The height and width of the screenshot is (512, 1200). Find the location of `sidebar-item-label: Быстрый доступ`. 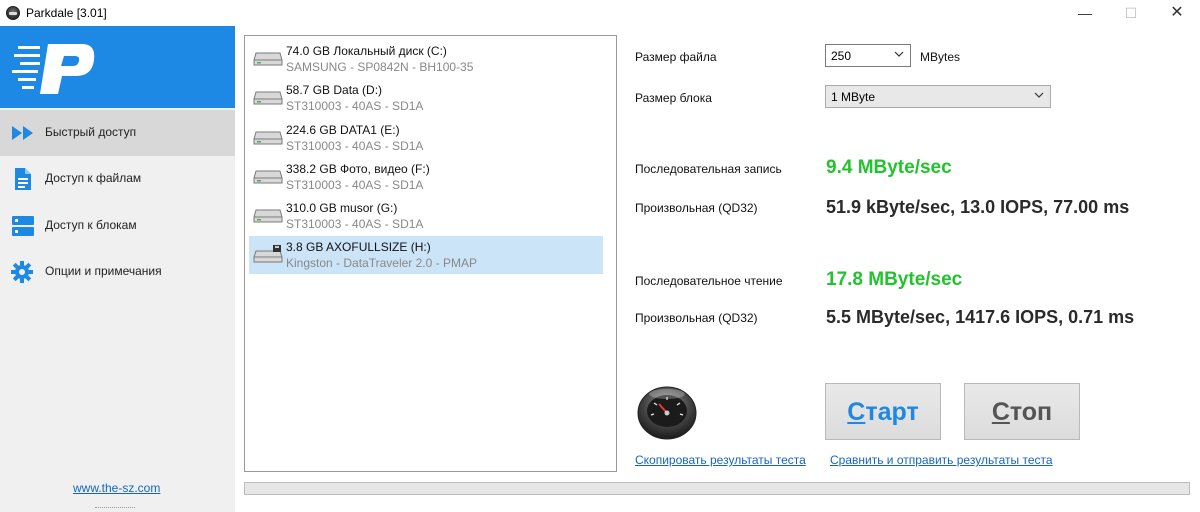

sidebar-item-label: Быстрый доступ is located at coordinates (91, 132).